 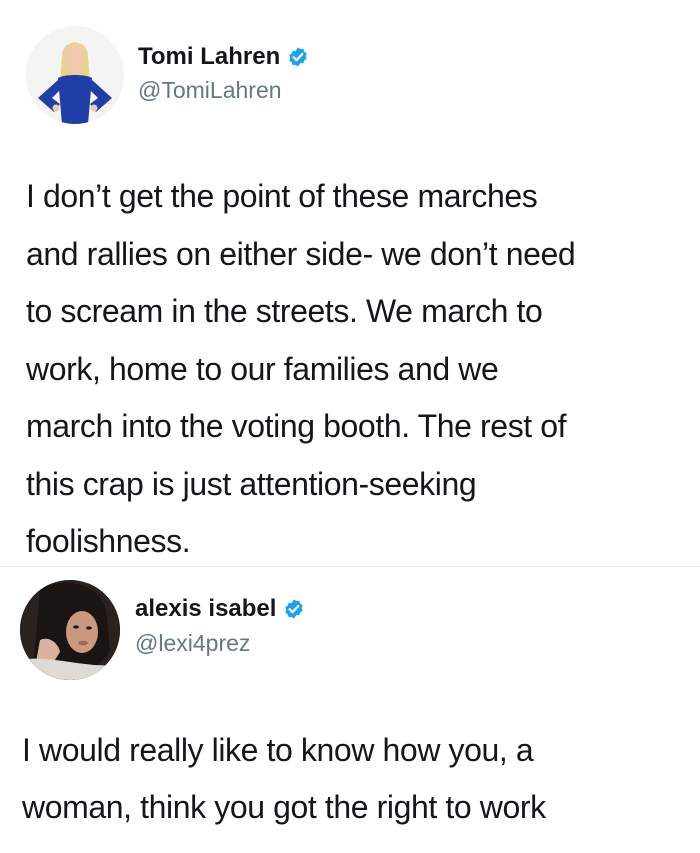 What do you see at coordinates (284, 311) in the screenshot?
I see `tweet-text-line: to scream in the streets. We march to` at bounding box center [284, 311].